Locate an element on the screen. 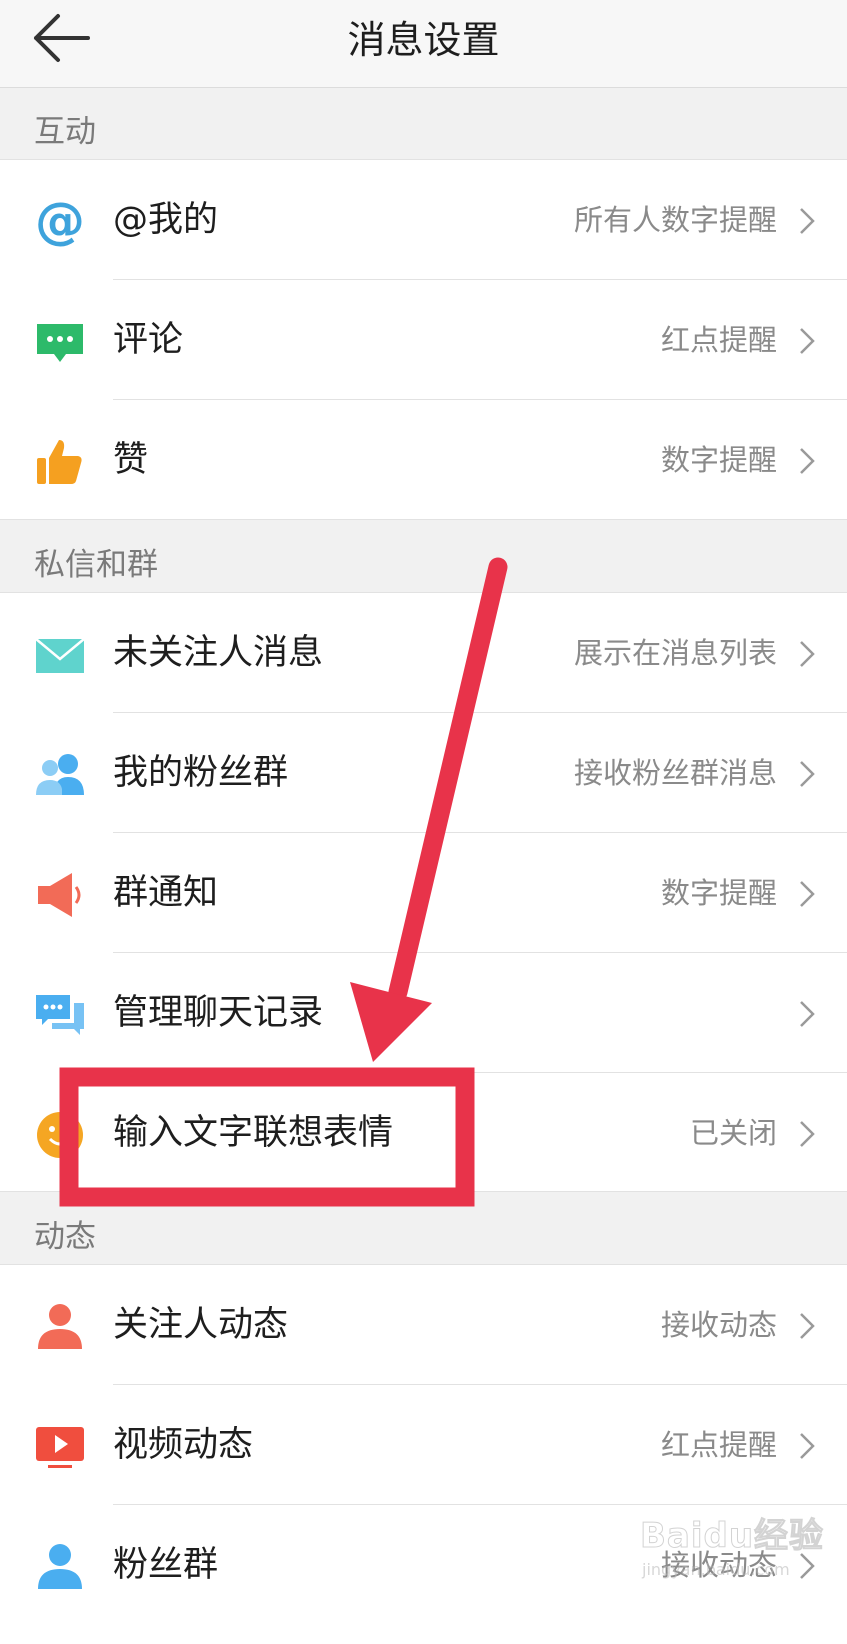 The height and width of the screenshot is (1644, 847). setting-value: 所有人数字提醒 is located at coordinates (675, 220).